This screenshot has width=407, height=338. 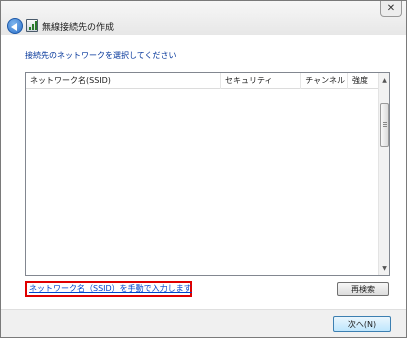 What do you see at coordinates (203, 323) in the screenshot?
I see `dialog-footer: 次へ(N)` at bounding box center [203, 323].